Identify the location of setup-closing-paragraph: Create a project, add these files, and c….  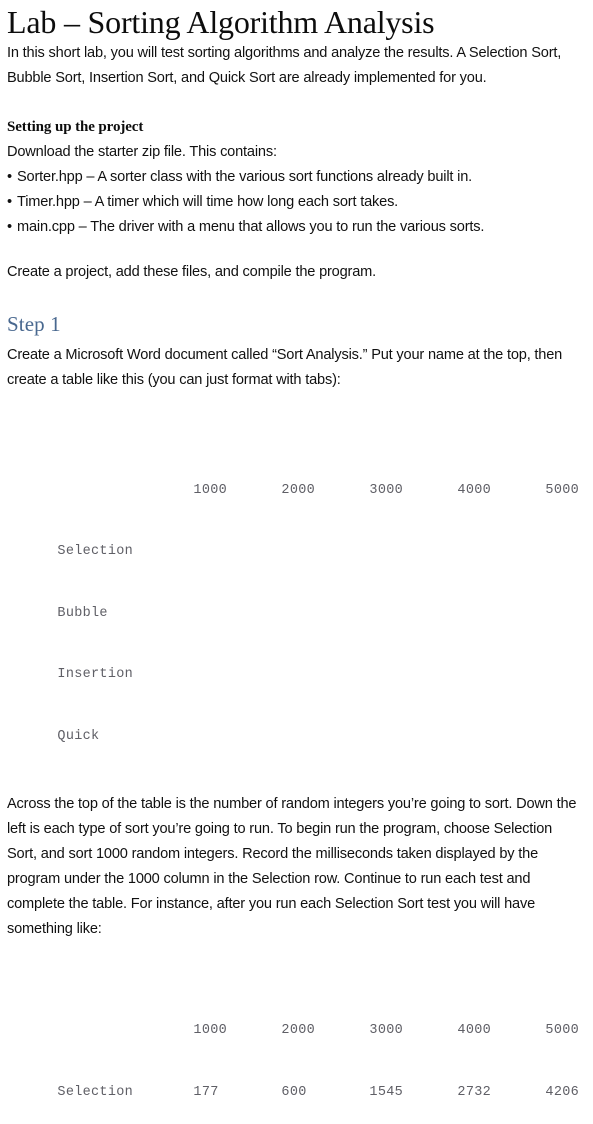
(192, 272).